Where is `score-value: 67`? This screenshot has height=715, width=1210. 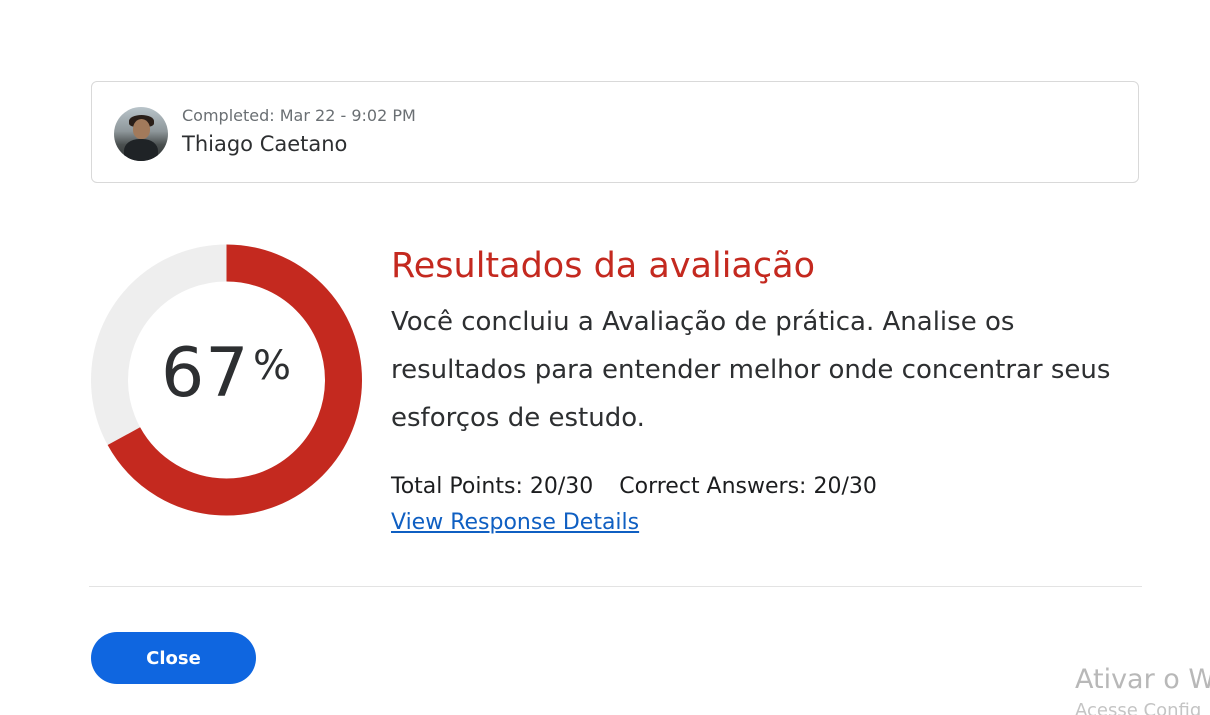
score-value: 67 is located at coordinates (205, 373).